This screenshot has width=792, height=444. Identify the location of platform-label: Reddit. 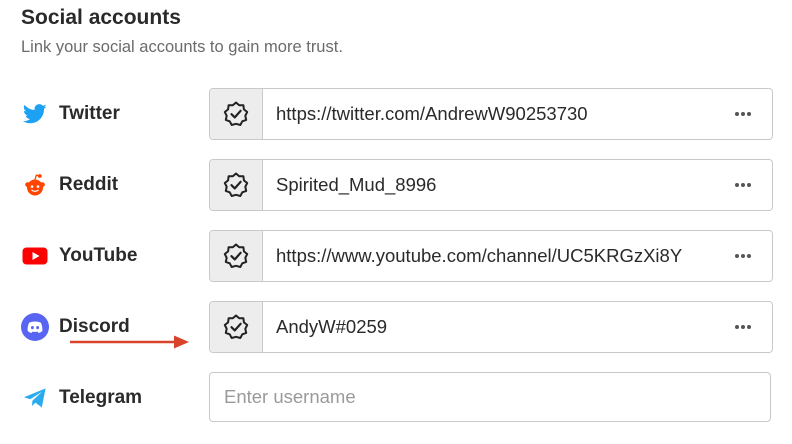
(89, 184).